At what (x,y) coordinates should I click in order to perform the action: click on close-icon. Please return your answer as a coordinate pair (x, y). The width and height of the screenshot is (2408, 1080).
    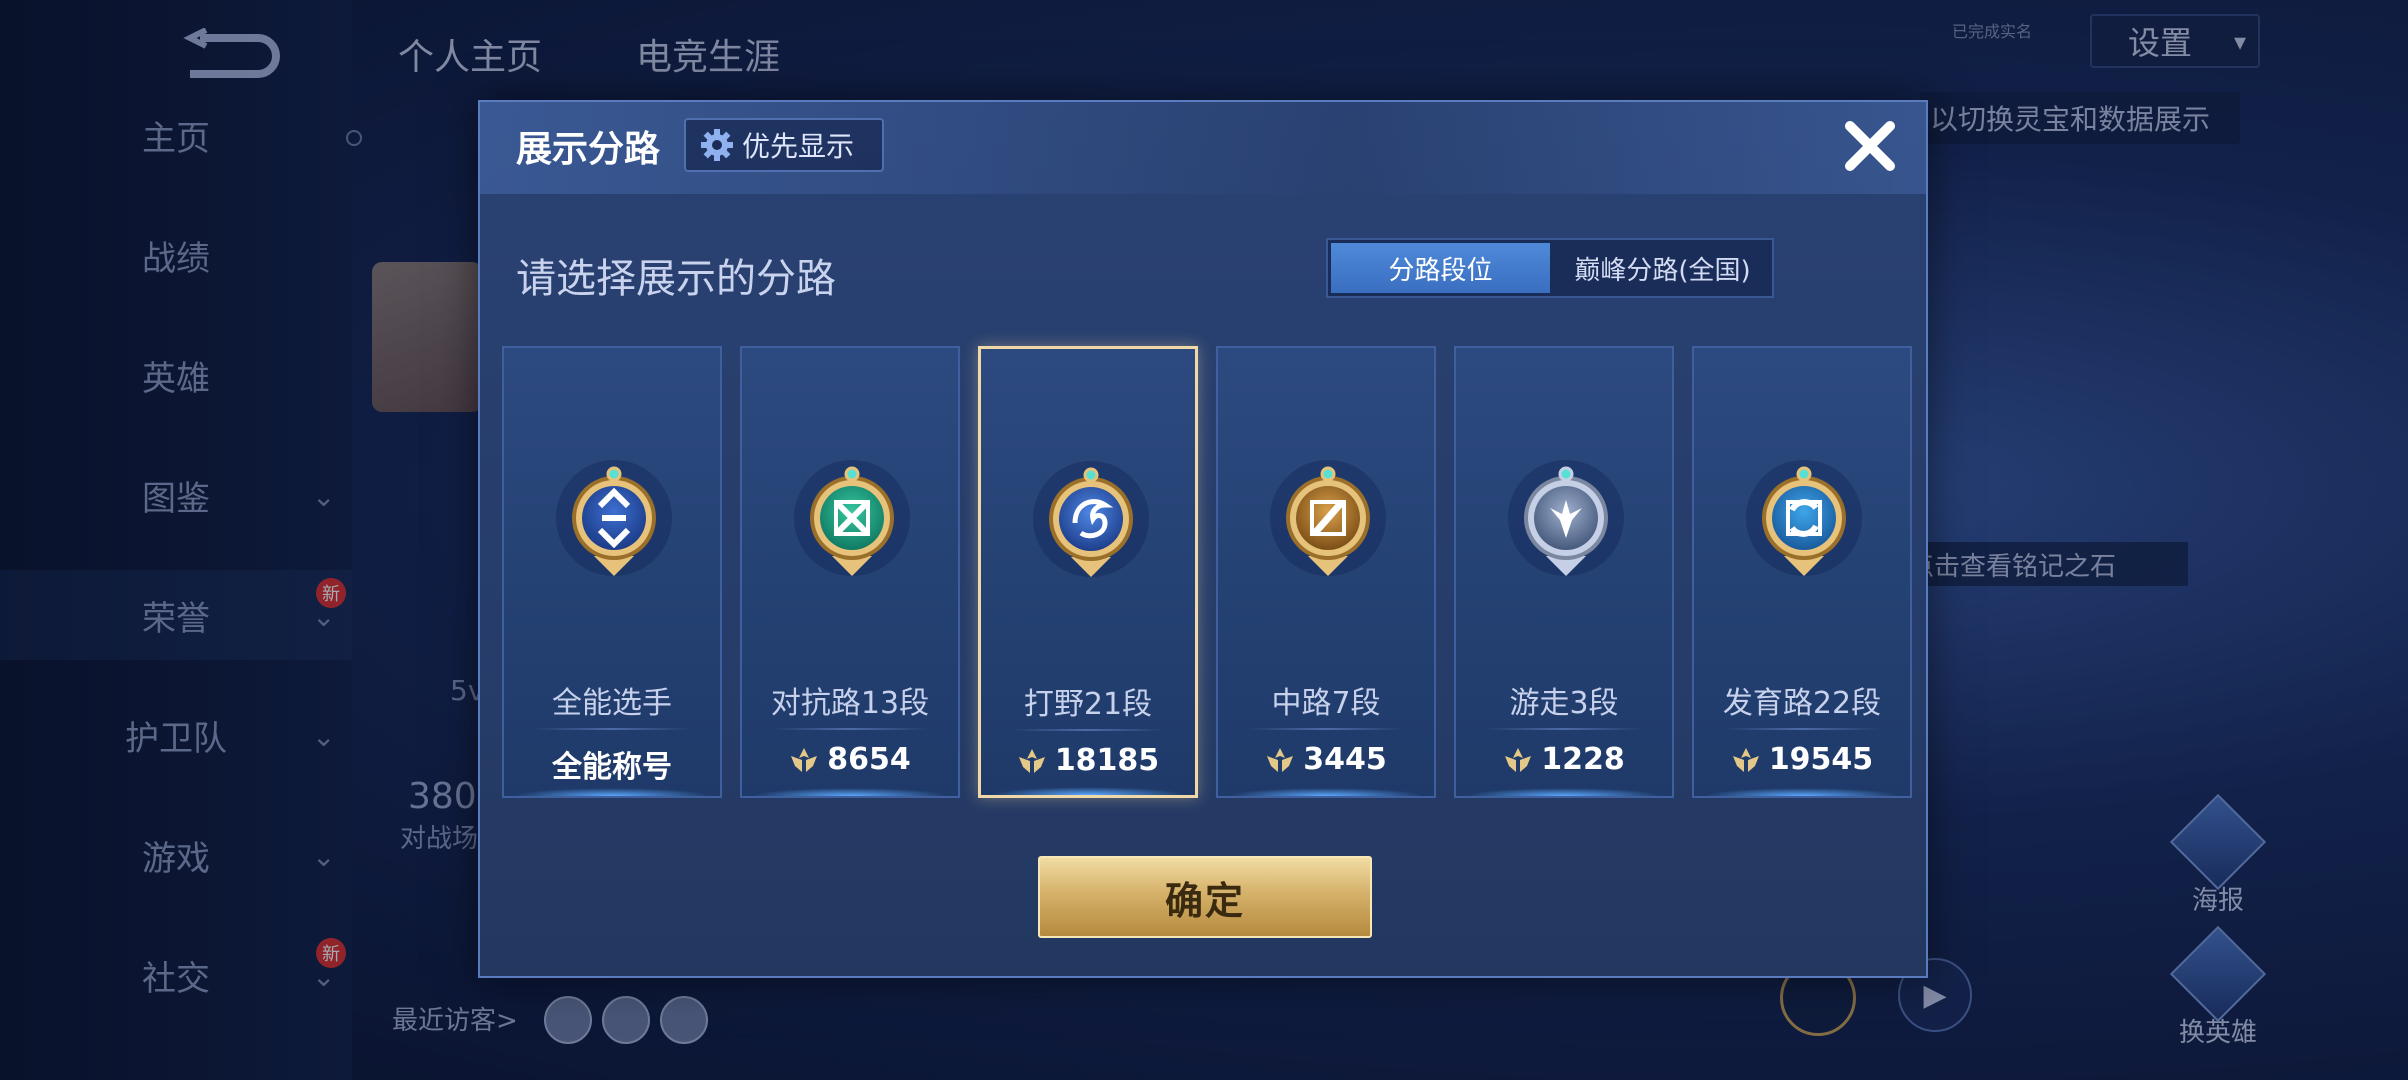
    Looking at the image, I should click on (1870, 146).